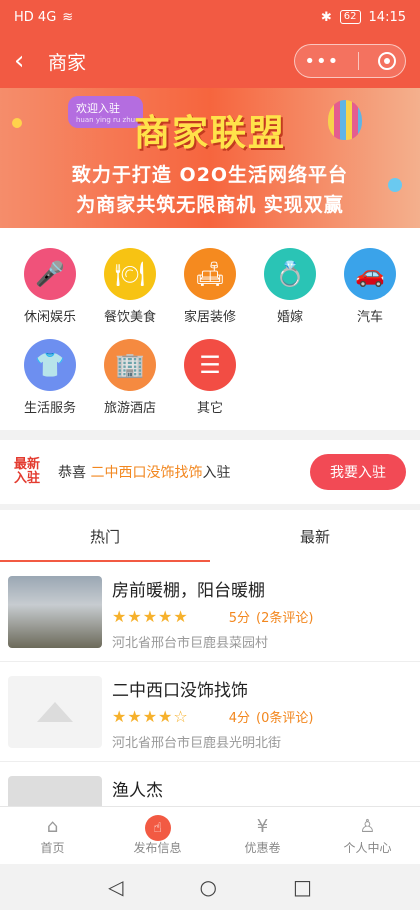  What do you see at coordinates (321, 61) in the screenshot?
I see `more-icon: •••` at bounding box center [321, 61].